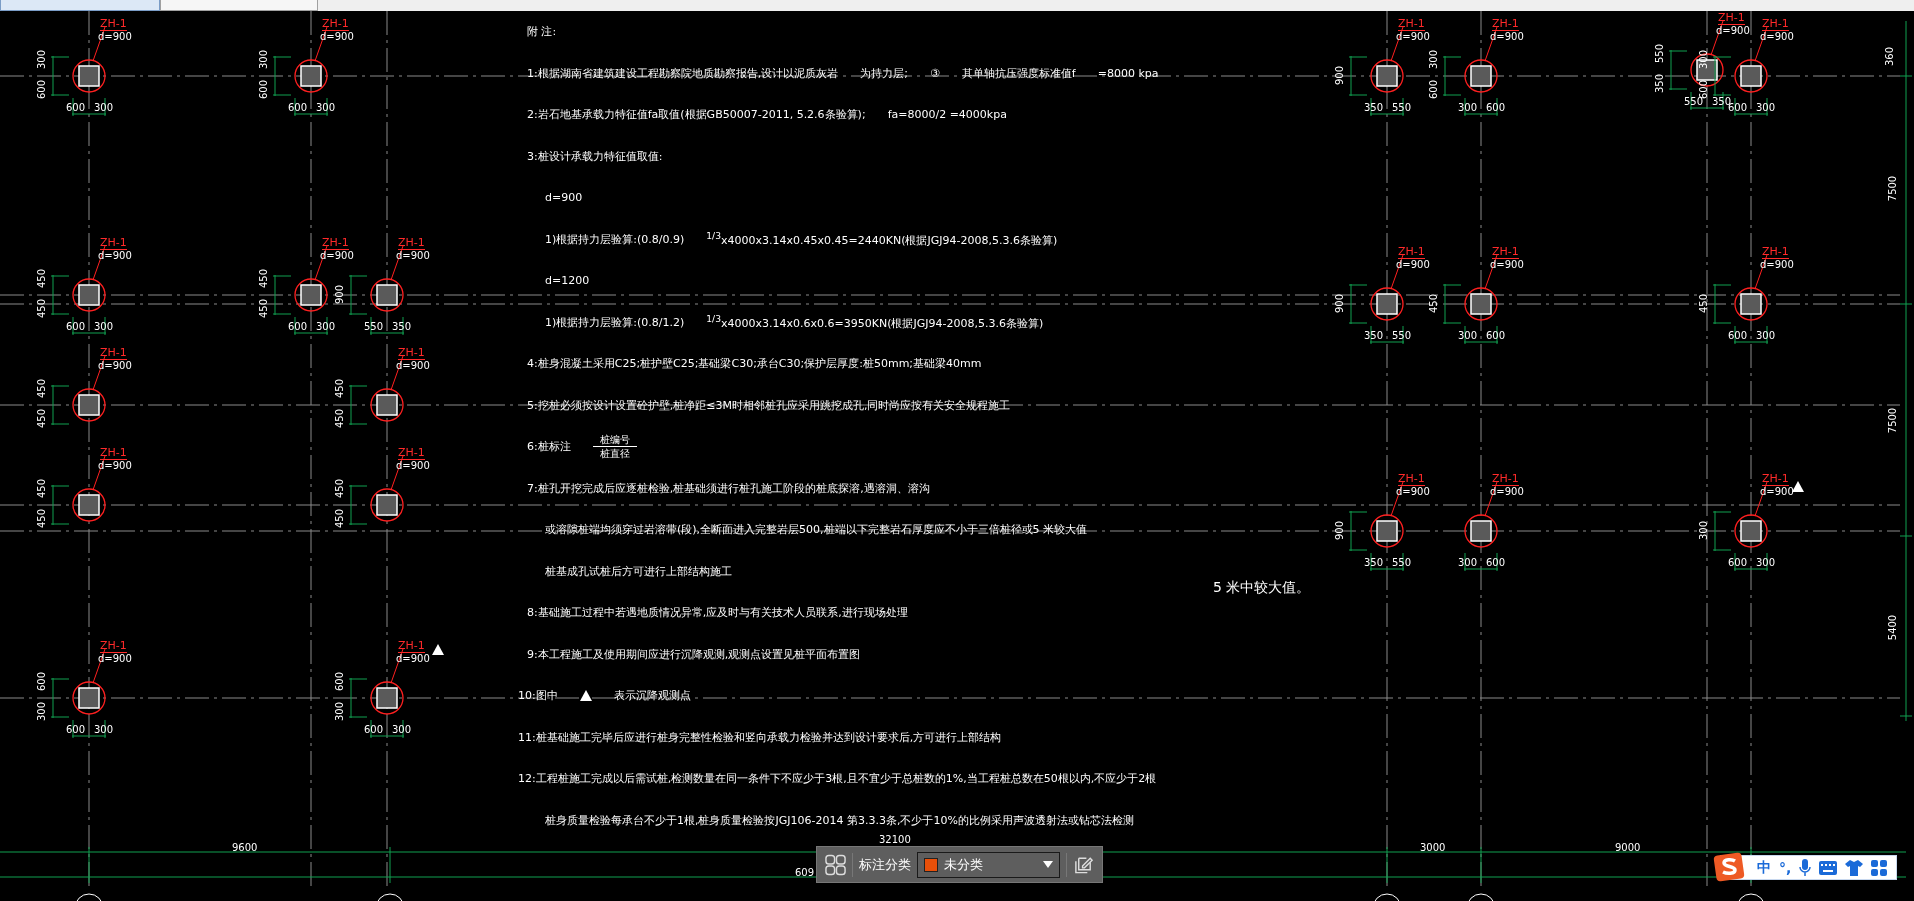 The image size is (1914, 901). Describe the element at coordinates (542, 32) in the screenshot. I see `notes-title: 附 注:` at that location.